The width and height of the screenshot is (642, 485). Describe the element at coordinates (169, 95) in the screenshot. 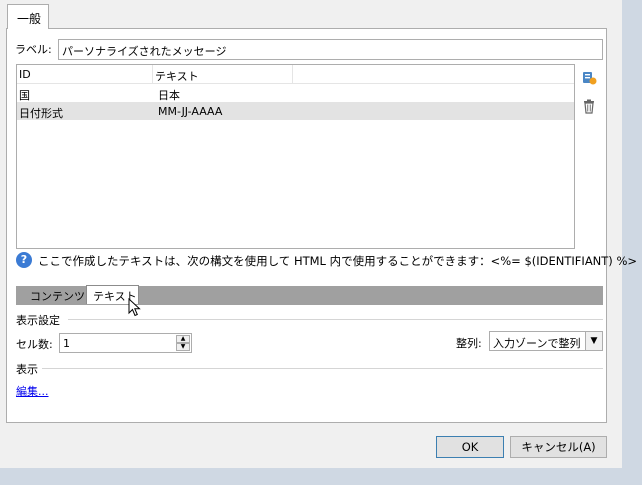

I see `row-text: 日本` at that location.